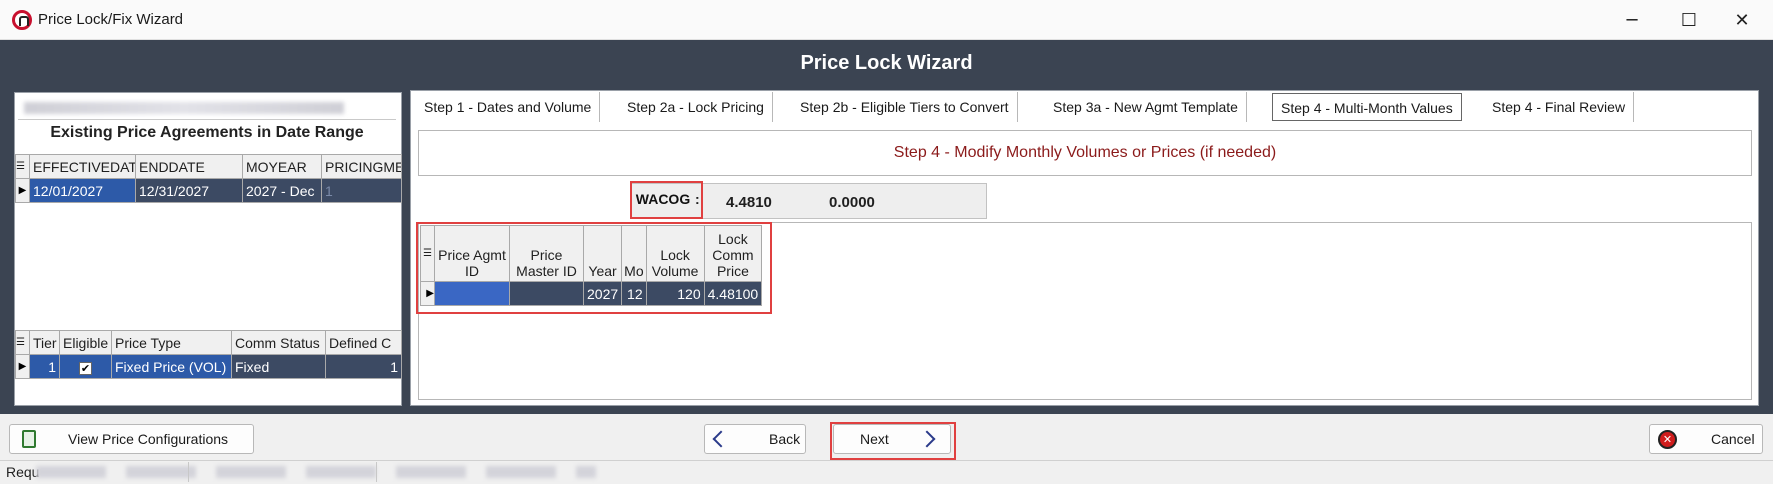 The height and width of the screenshot is (484, 1773). Describe the element at coordinates (44, 342) in the screenshot. I see `column-header: Tier` at that location.